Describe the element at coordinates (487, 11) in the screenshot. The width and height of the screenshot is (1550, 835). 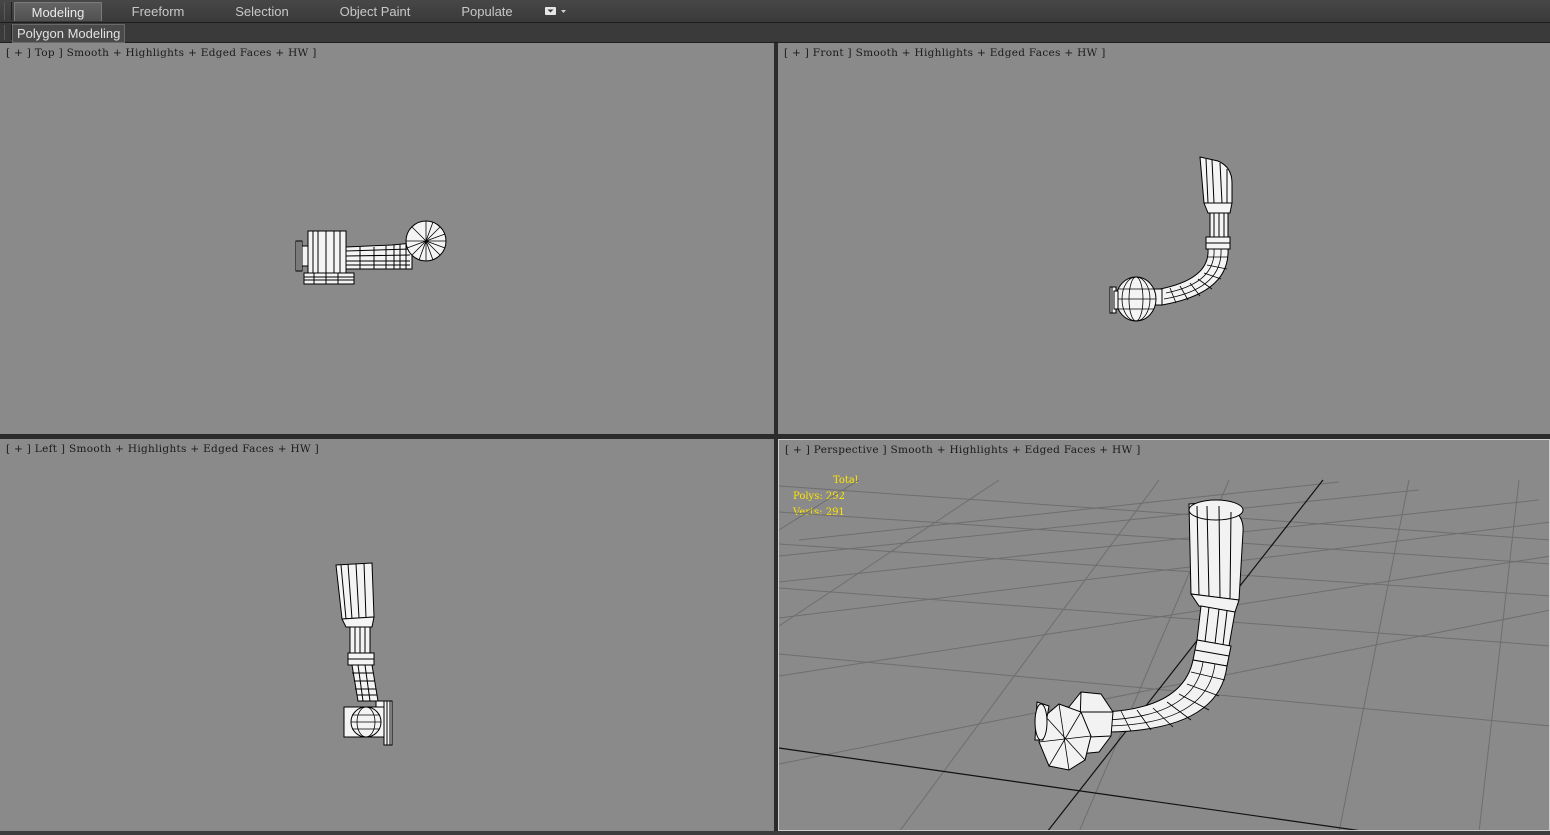
I see `tab-populate: Populate` at that location.